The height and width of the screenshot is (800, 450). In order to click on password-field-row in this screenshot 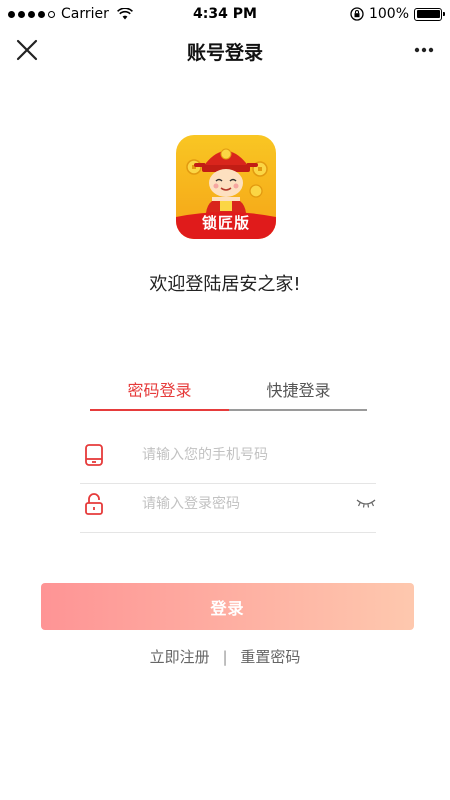, I will do `click(228, 505)`.